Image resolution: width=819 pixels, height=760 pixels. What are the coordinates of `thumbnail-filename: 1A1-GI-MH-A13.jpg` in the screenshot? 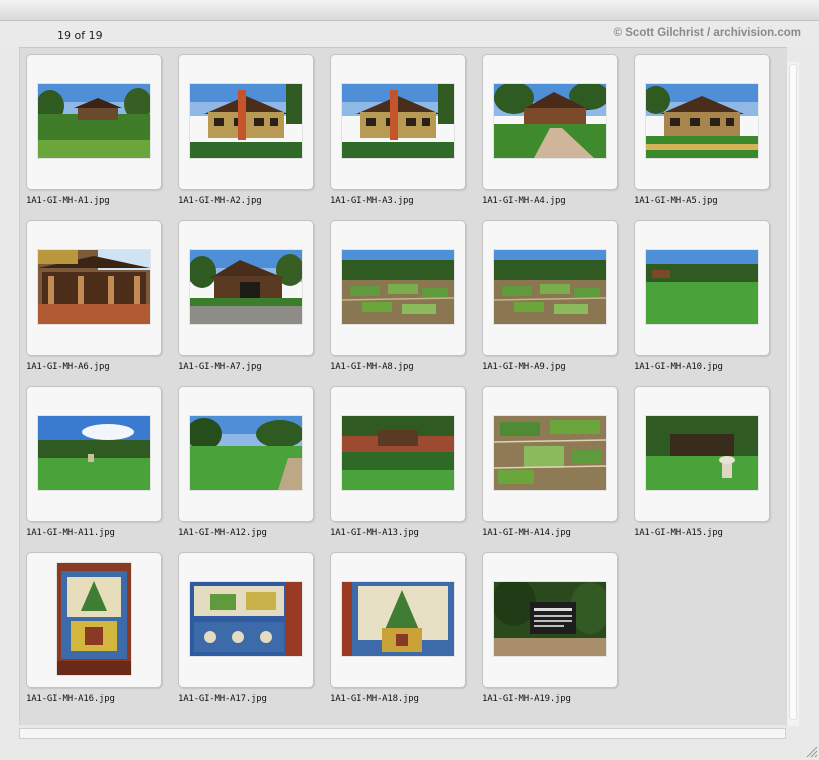 It's located at (374, 533).